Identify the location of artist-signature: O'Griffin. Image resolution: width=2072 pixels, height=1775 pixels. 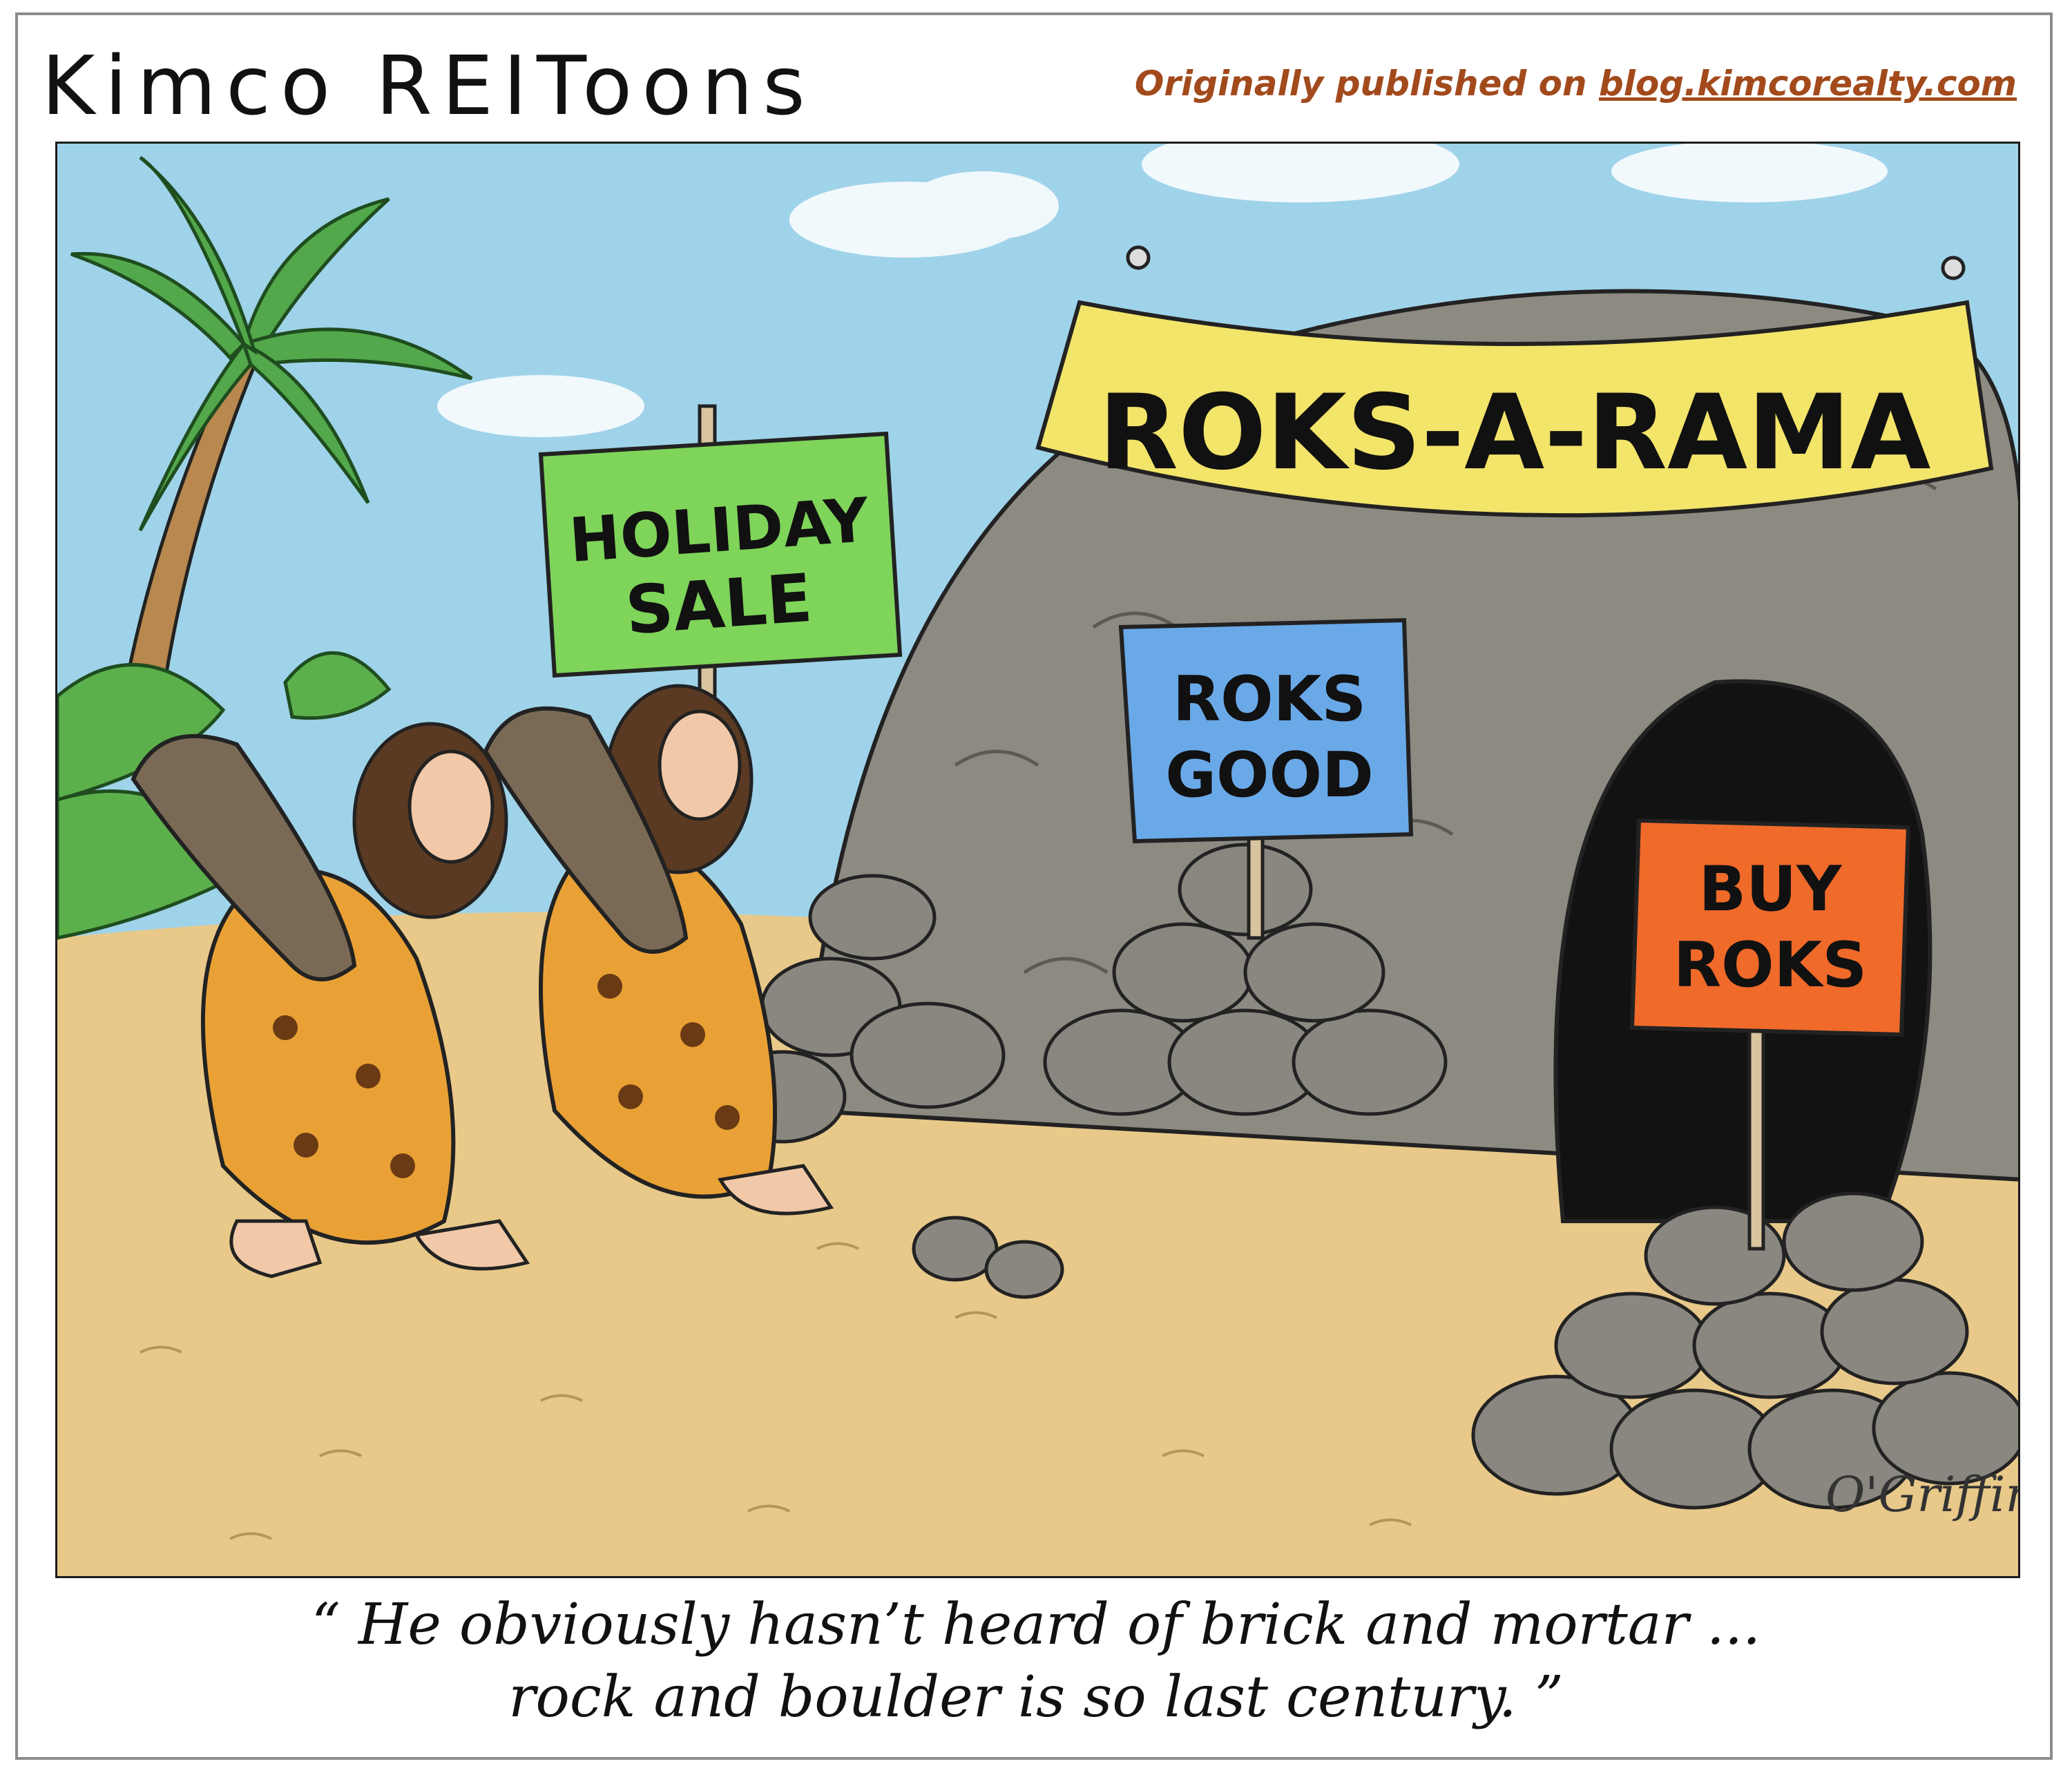
(1922, 1495).